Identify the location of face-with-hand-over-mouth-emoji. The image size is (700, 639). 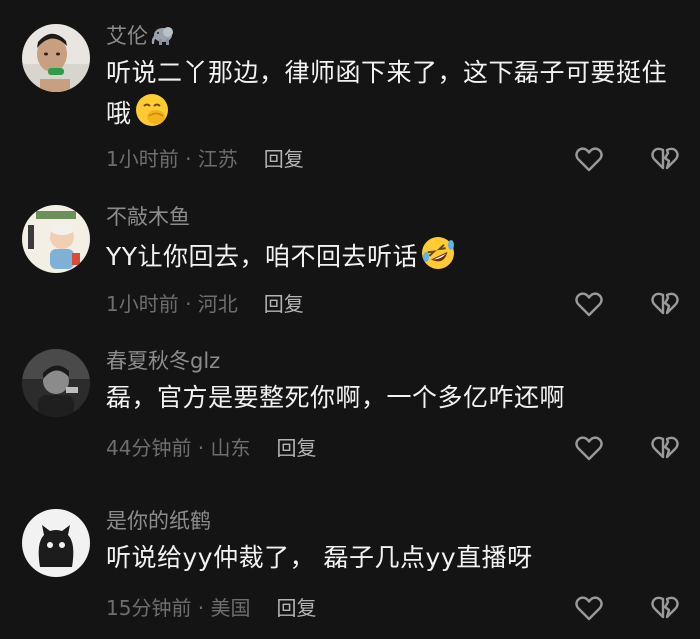
(152, 115).